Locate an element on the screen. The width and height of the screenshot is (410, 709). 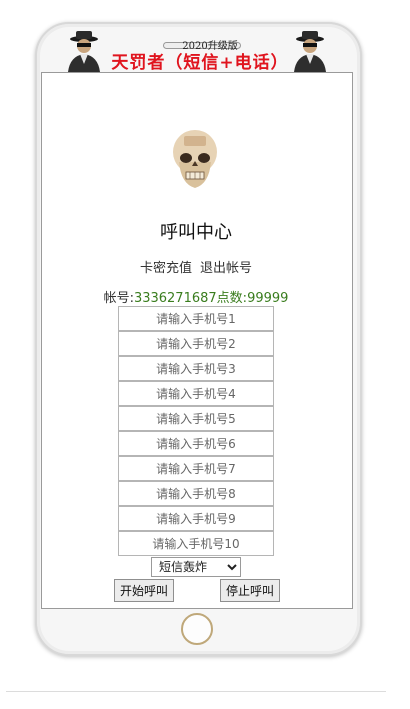
account-value: 3336271687 is located at coordinates (175, 298).